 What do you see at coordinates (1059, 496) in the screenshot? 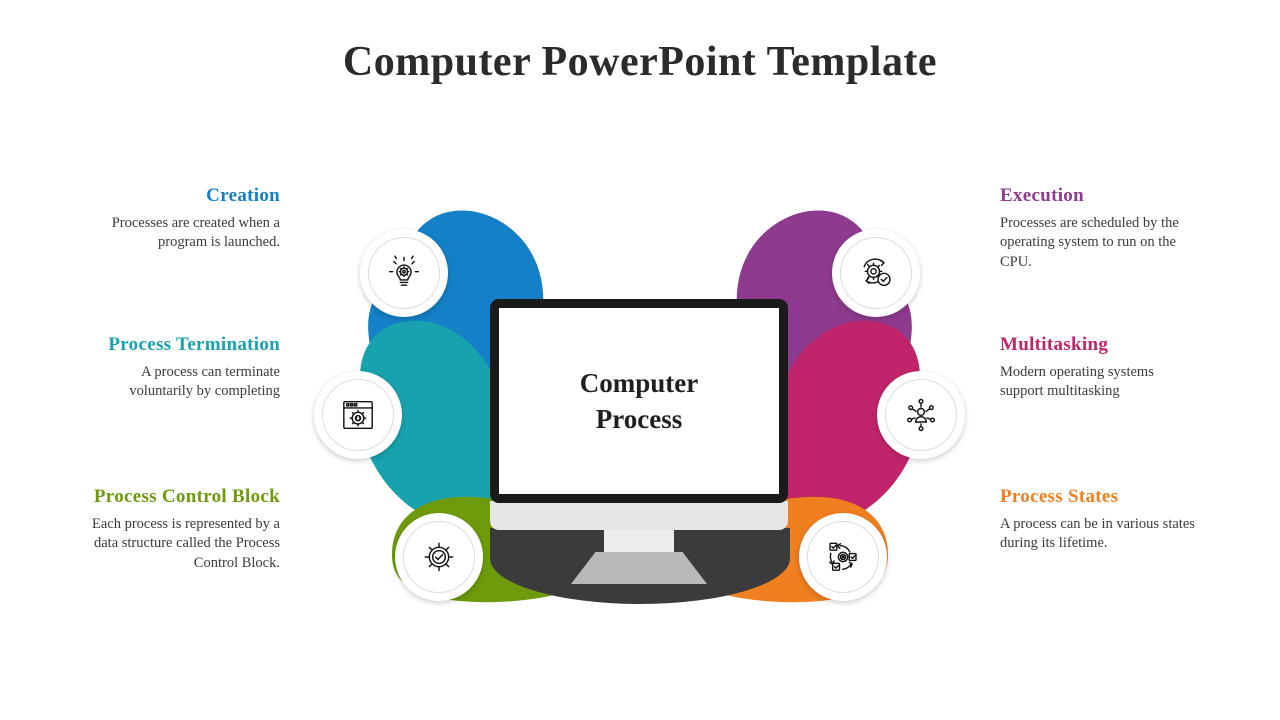
I see `heading-process-states: Process States` at bounding box center [1059, 496].